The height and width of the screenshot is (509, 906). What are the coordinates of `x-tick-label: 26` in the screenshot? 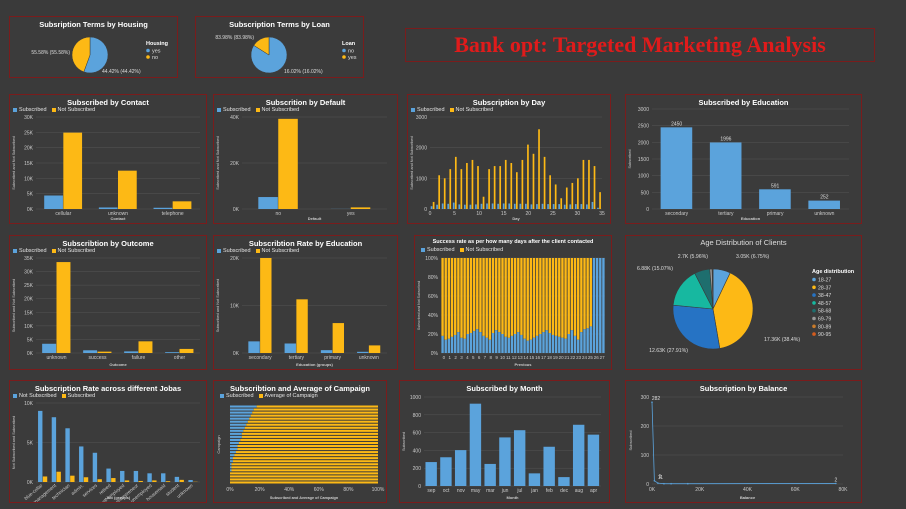 It's located at (597, 357).